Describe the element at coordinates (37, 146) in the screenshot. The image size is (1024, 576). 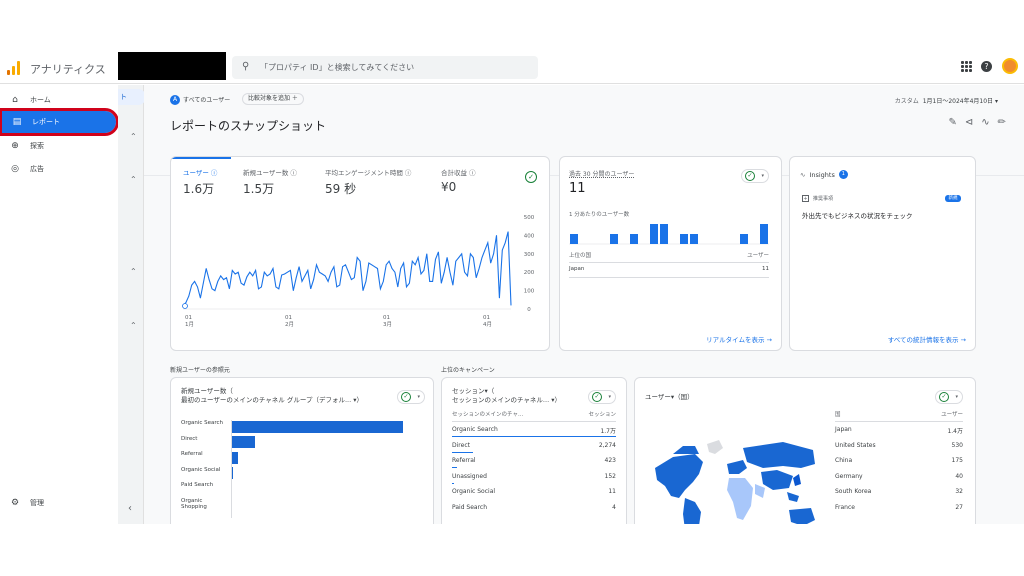
I see `nav-item-label: 探索` at that location.